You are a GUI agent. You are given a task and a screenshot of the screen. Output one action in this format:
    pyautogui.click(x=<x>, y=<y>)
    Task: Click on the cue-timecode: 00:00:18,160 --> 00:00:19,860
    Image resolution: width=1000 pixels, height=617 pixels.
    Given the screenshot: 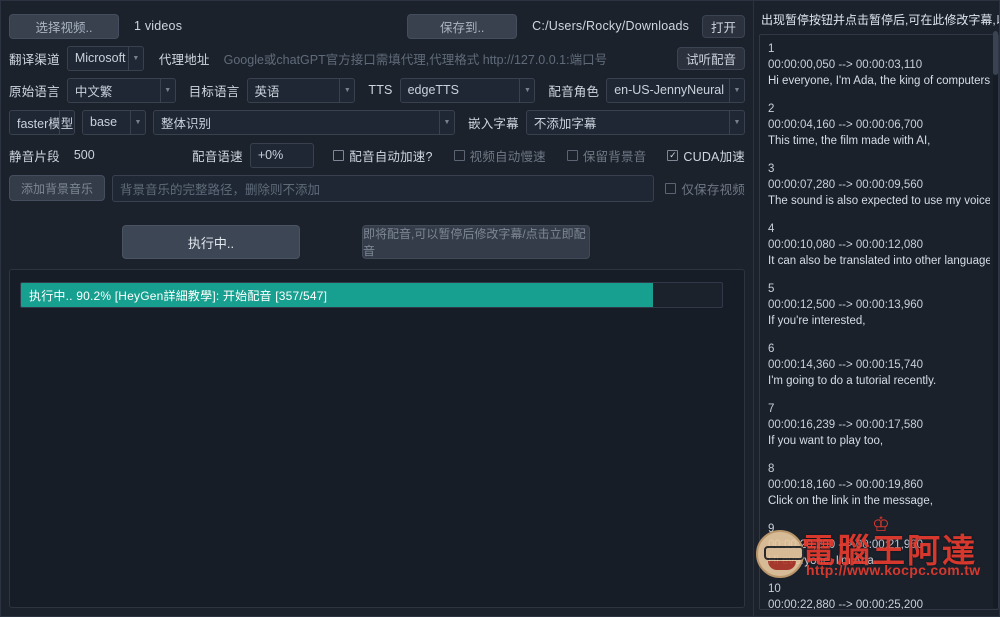 What is the action you would take?
    pyautogui.click(x=846, y=485)
    